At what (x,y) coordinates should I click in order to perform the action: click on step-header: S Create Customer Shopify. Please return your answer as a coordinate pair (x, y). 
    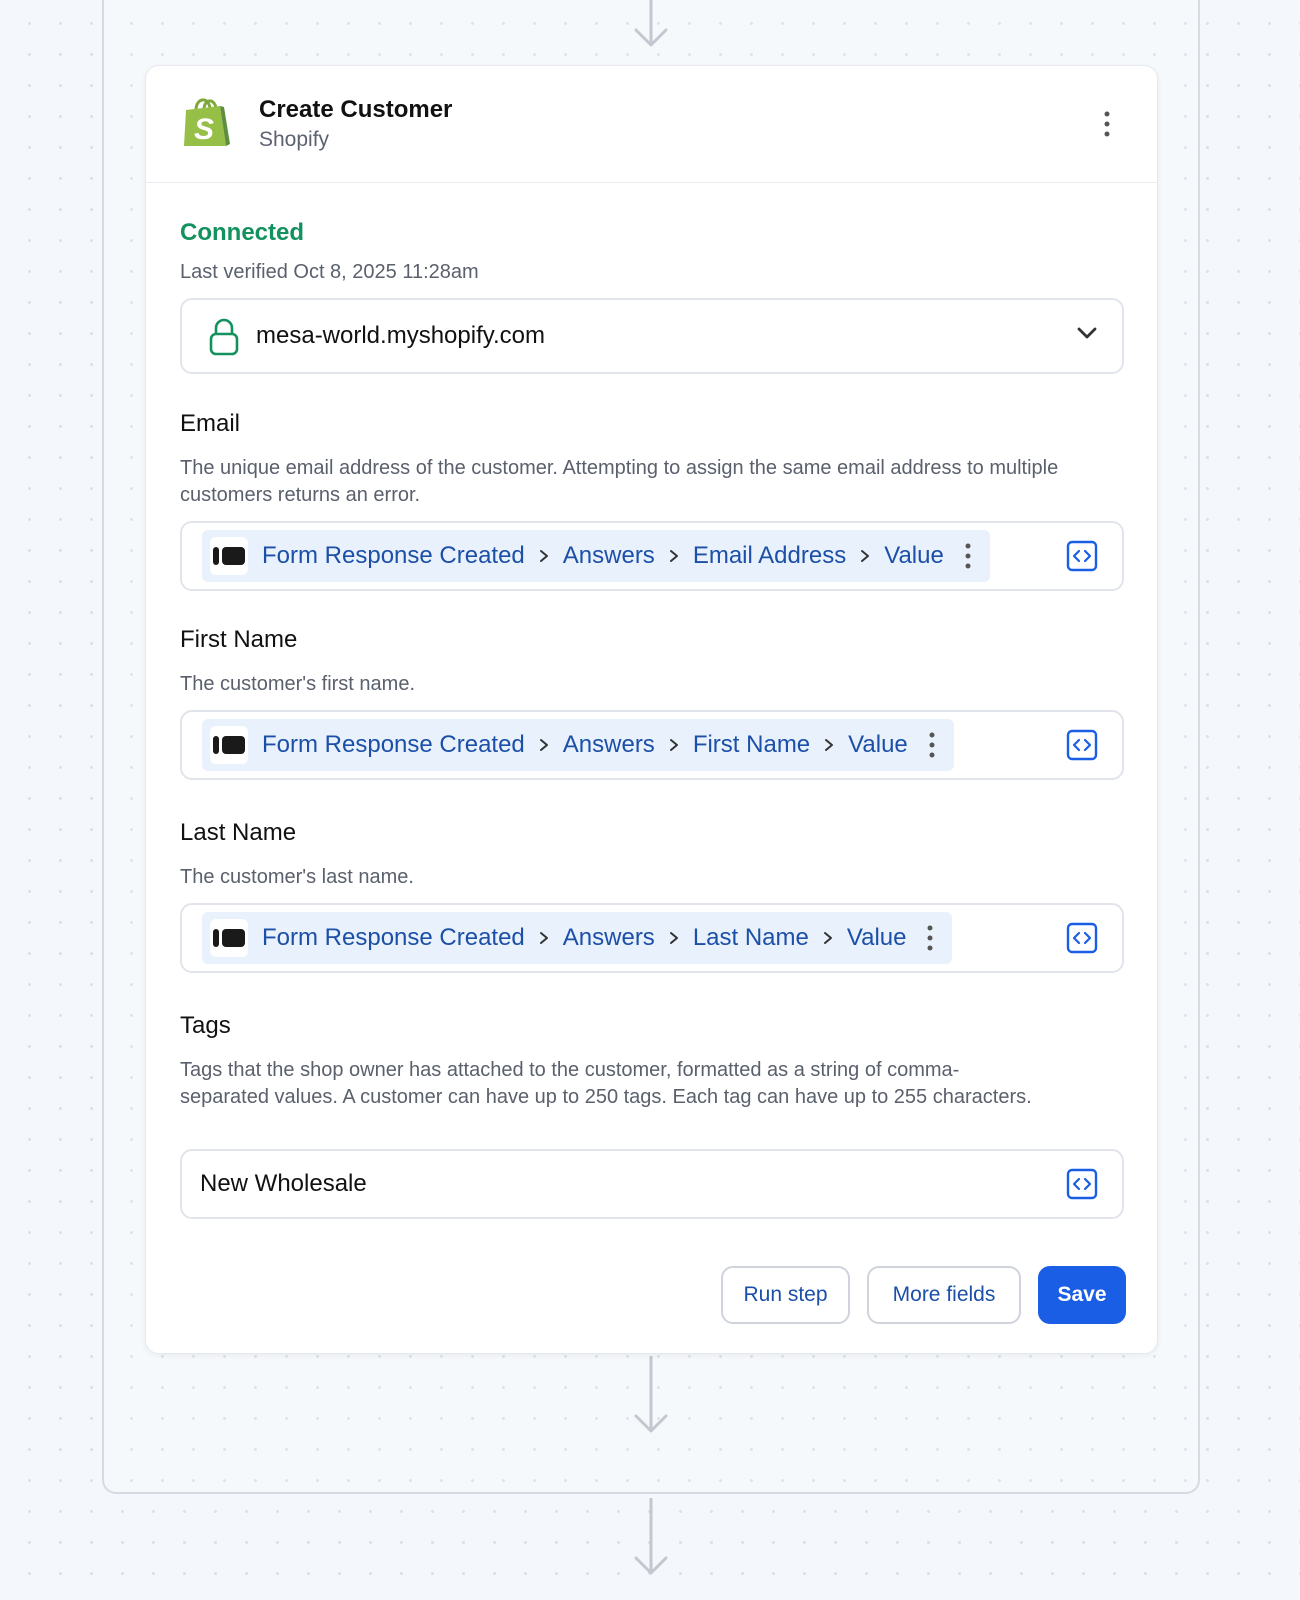
    Looking at the image, I should click on (651, 124).